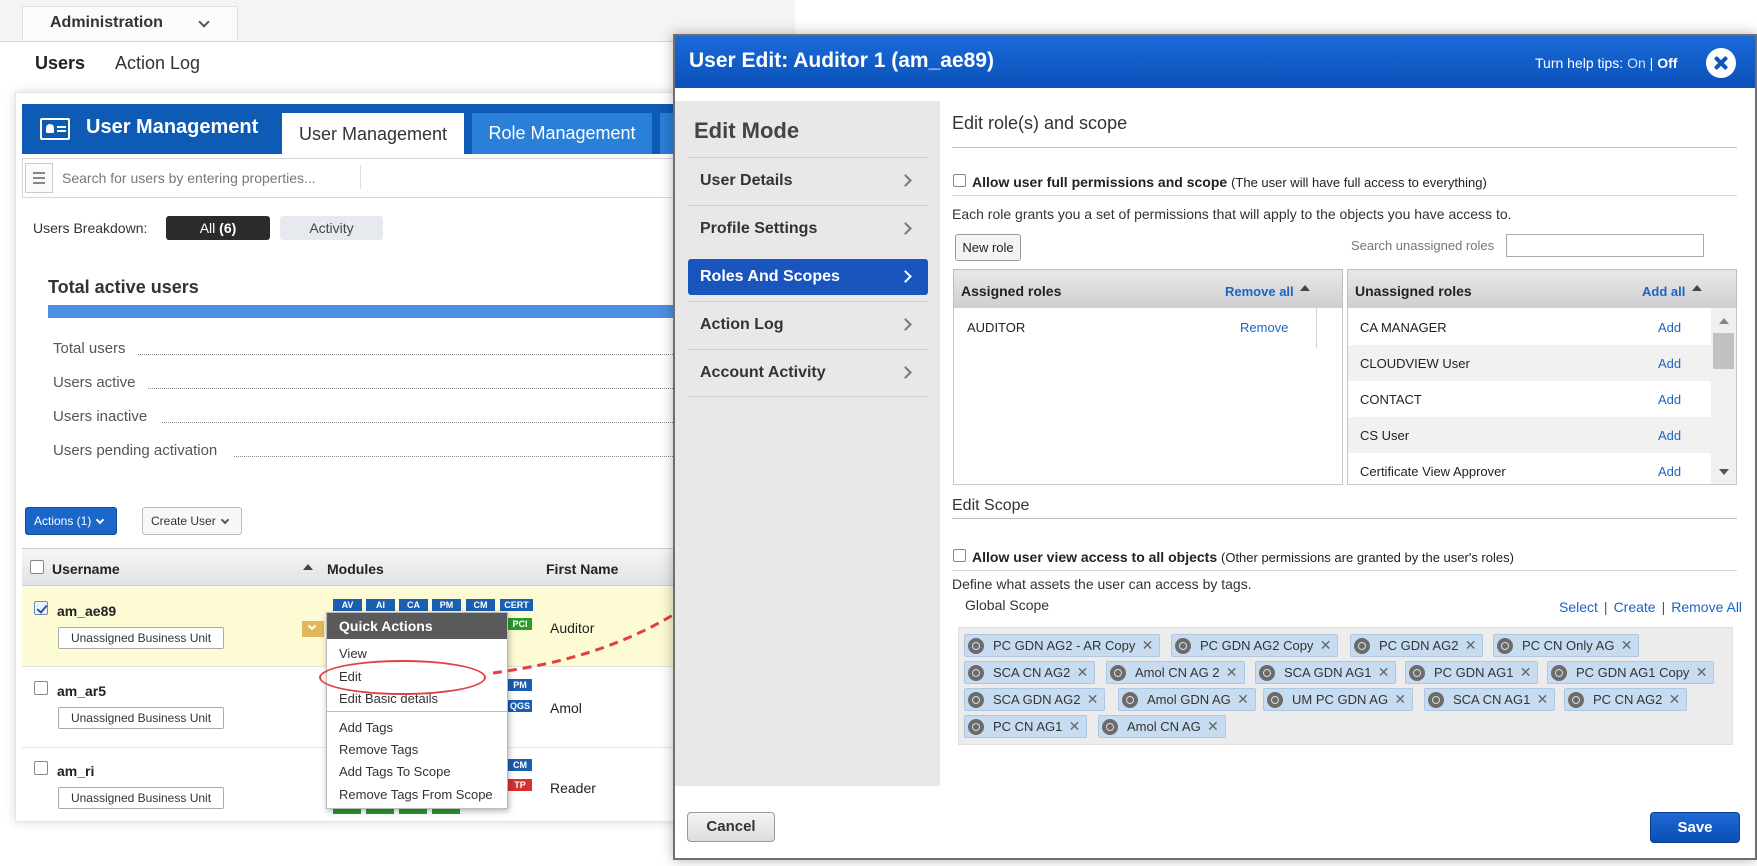 Image resolution: width=1757 pixels, height=866 pixels. What do you see at coordinates (1724, 321) in the screenshot?
I see `scroll-up-icon` at bounding box center [1724, 321].